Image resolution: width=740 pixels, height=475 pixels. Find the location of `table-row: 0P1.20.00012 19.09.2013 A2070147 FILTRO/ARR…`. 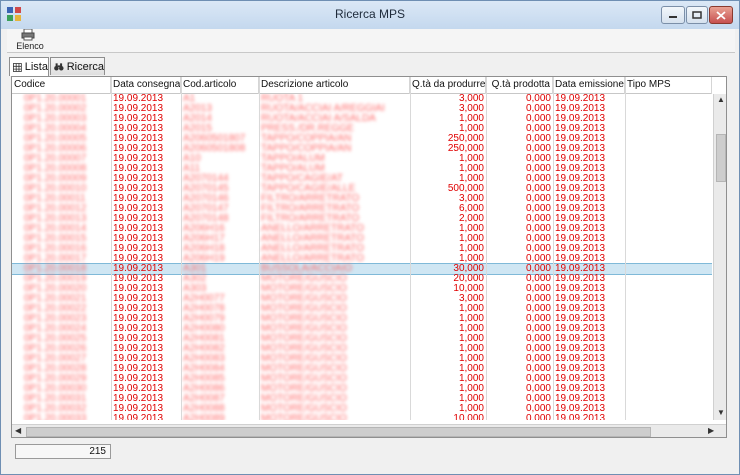

table-row: 0P1.20.00012 19.09.2013 A2070147 FILTRO/ARR… is located at coordinates (362, 209).